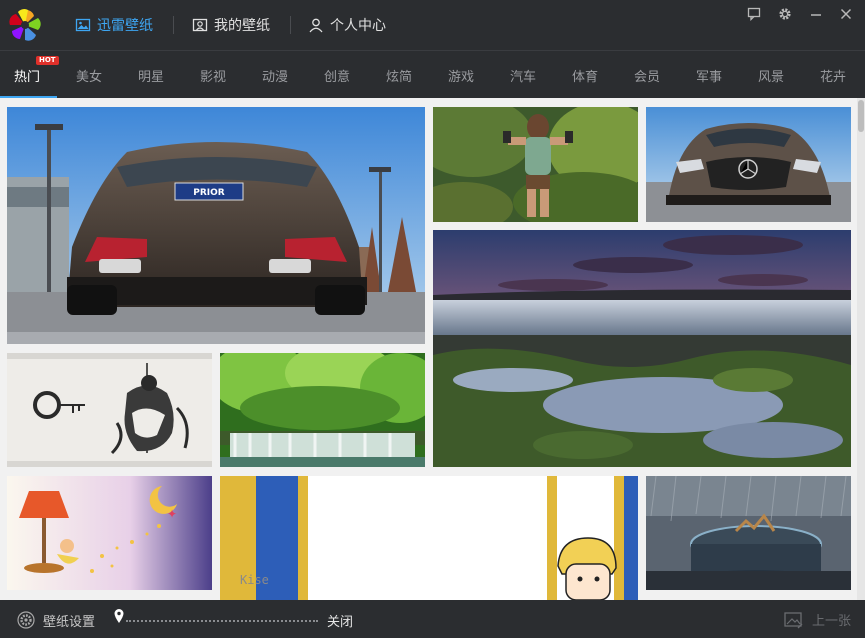  Describe the element at coordinates (125, 26) in the screenshot. I see `tab-label: 迅雷壁纸` at that location.